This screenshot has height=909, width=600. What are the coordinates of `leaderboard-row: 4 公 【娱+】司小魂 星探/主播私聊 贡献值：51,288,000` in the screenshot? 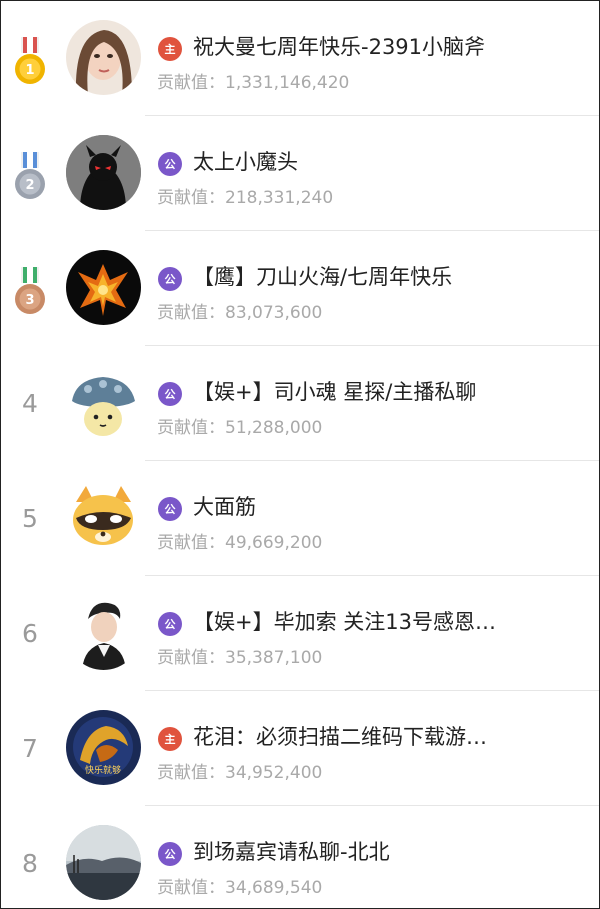 It's located at (300, 403).